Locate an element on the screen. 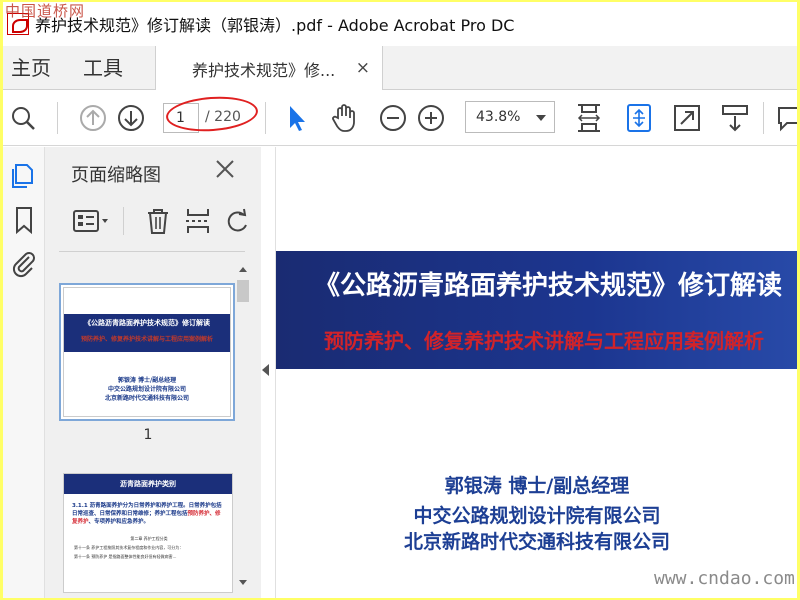 The height and width of the screenshot is (600, 800). document-org-2: 北京新路时代交通科技有限公司 is located at coordinates (536, 542).